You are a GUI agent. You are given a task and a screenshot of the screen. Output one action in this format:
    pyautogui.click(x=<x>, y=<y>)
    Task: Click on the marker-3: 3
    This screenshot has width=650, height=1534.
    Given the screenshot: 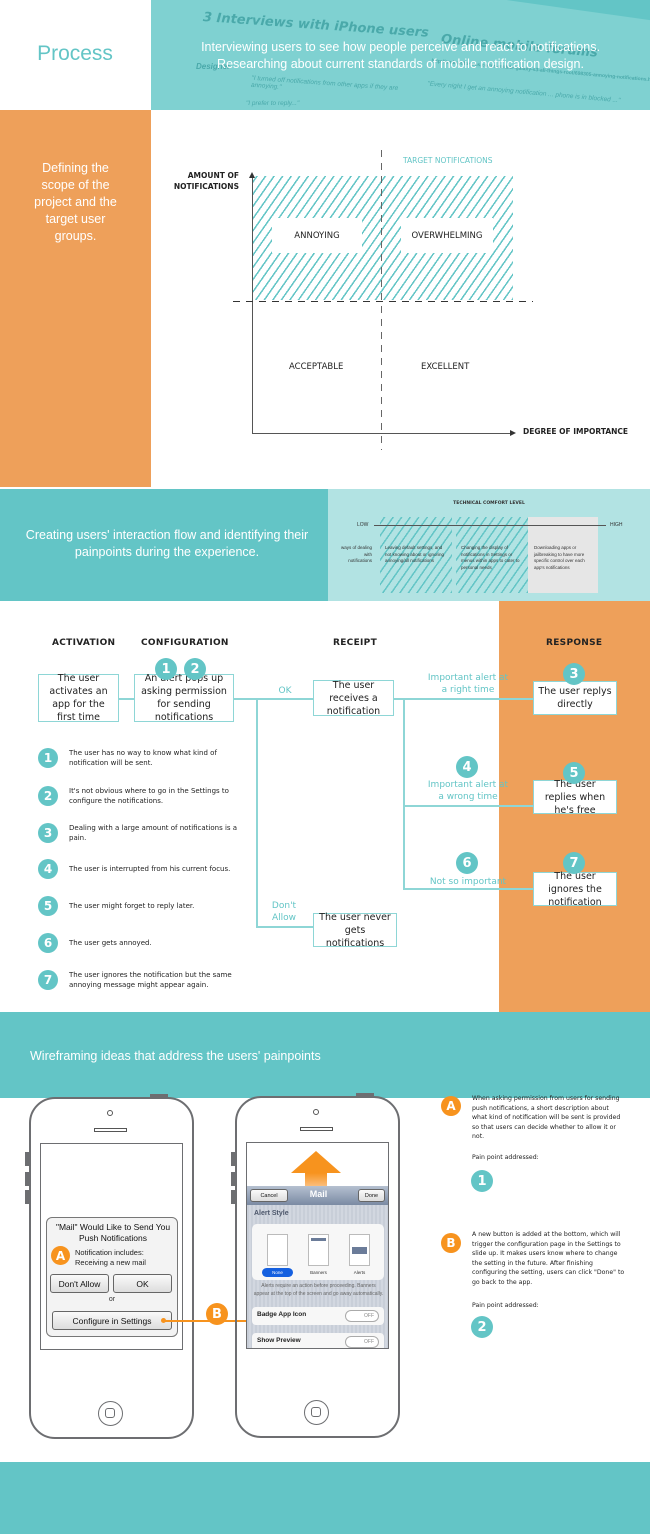 What is the action you would take?
    pyautogui.click(x=574, y=674)
    